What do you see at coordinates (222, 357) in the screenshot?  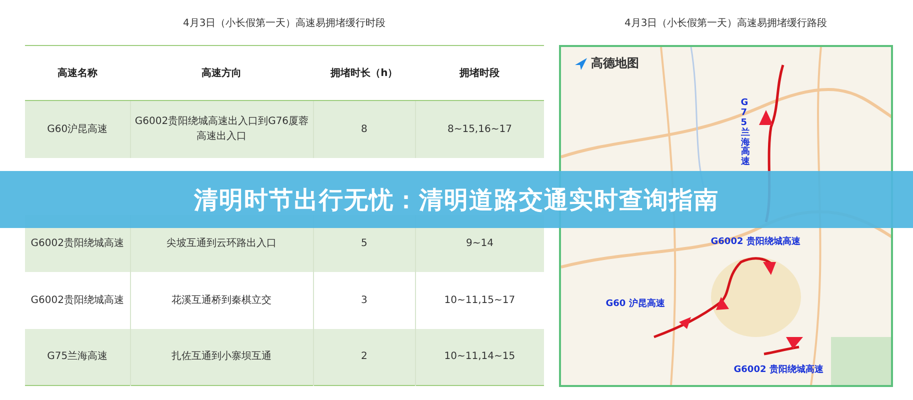 I see `table-cell: 扎佐互通到小寨坝互通` at bounding box center [222, 357].